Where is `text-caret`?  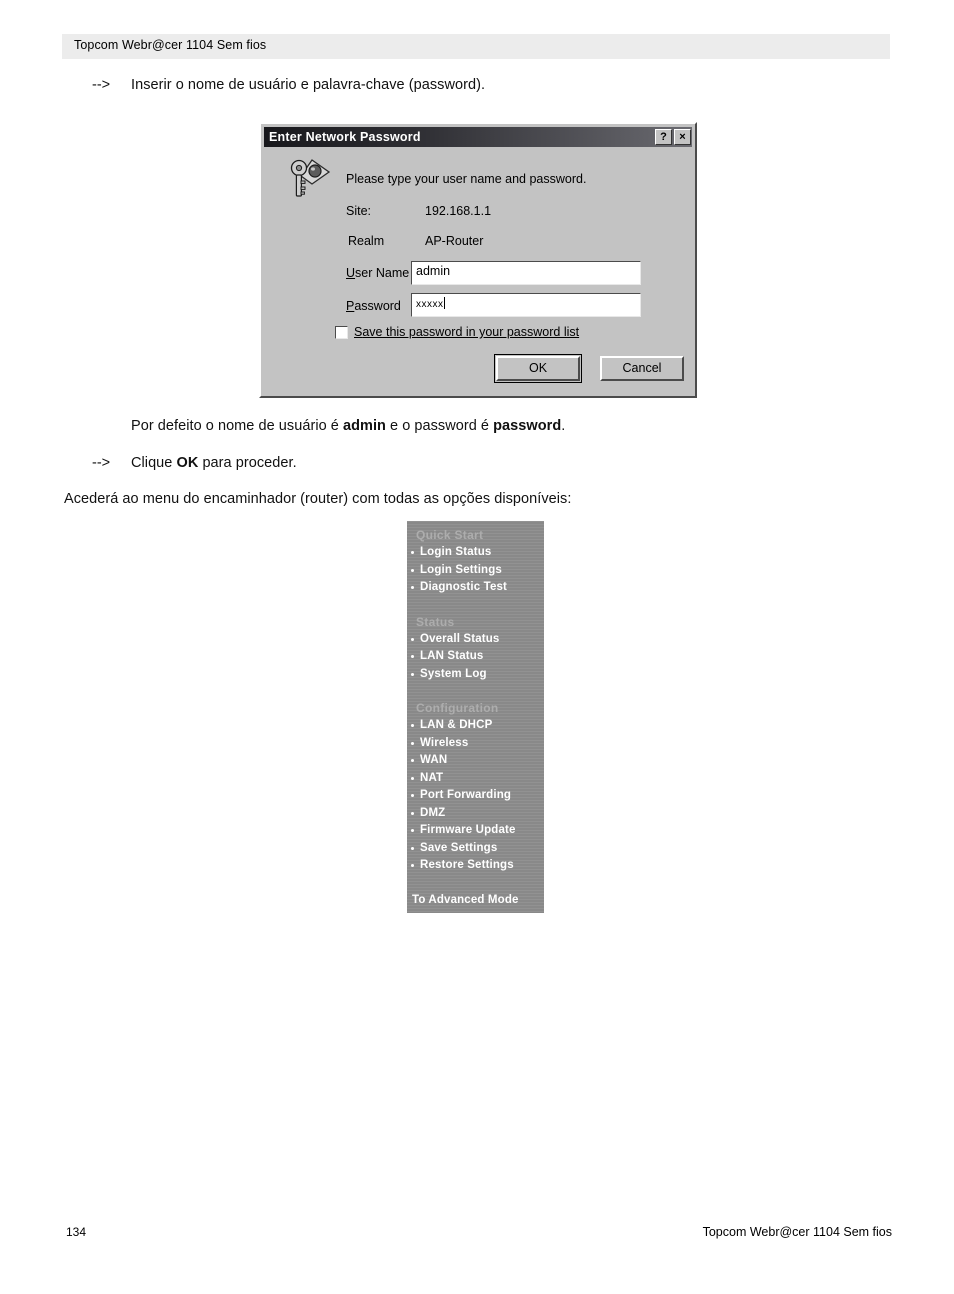
text-caret is located at coordinates (444, 303).